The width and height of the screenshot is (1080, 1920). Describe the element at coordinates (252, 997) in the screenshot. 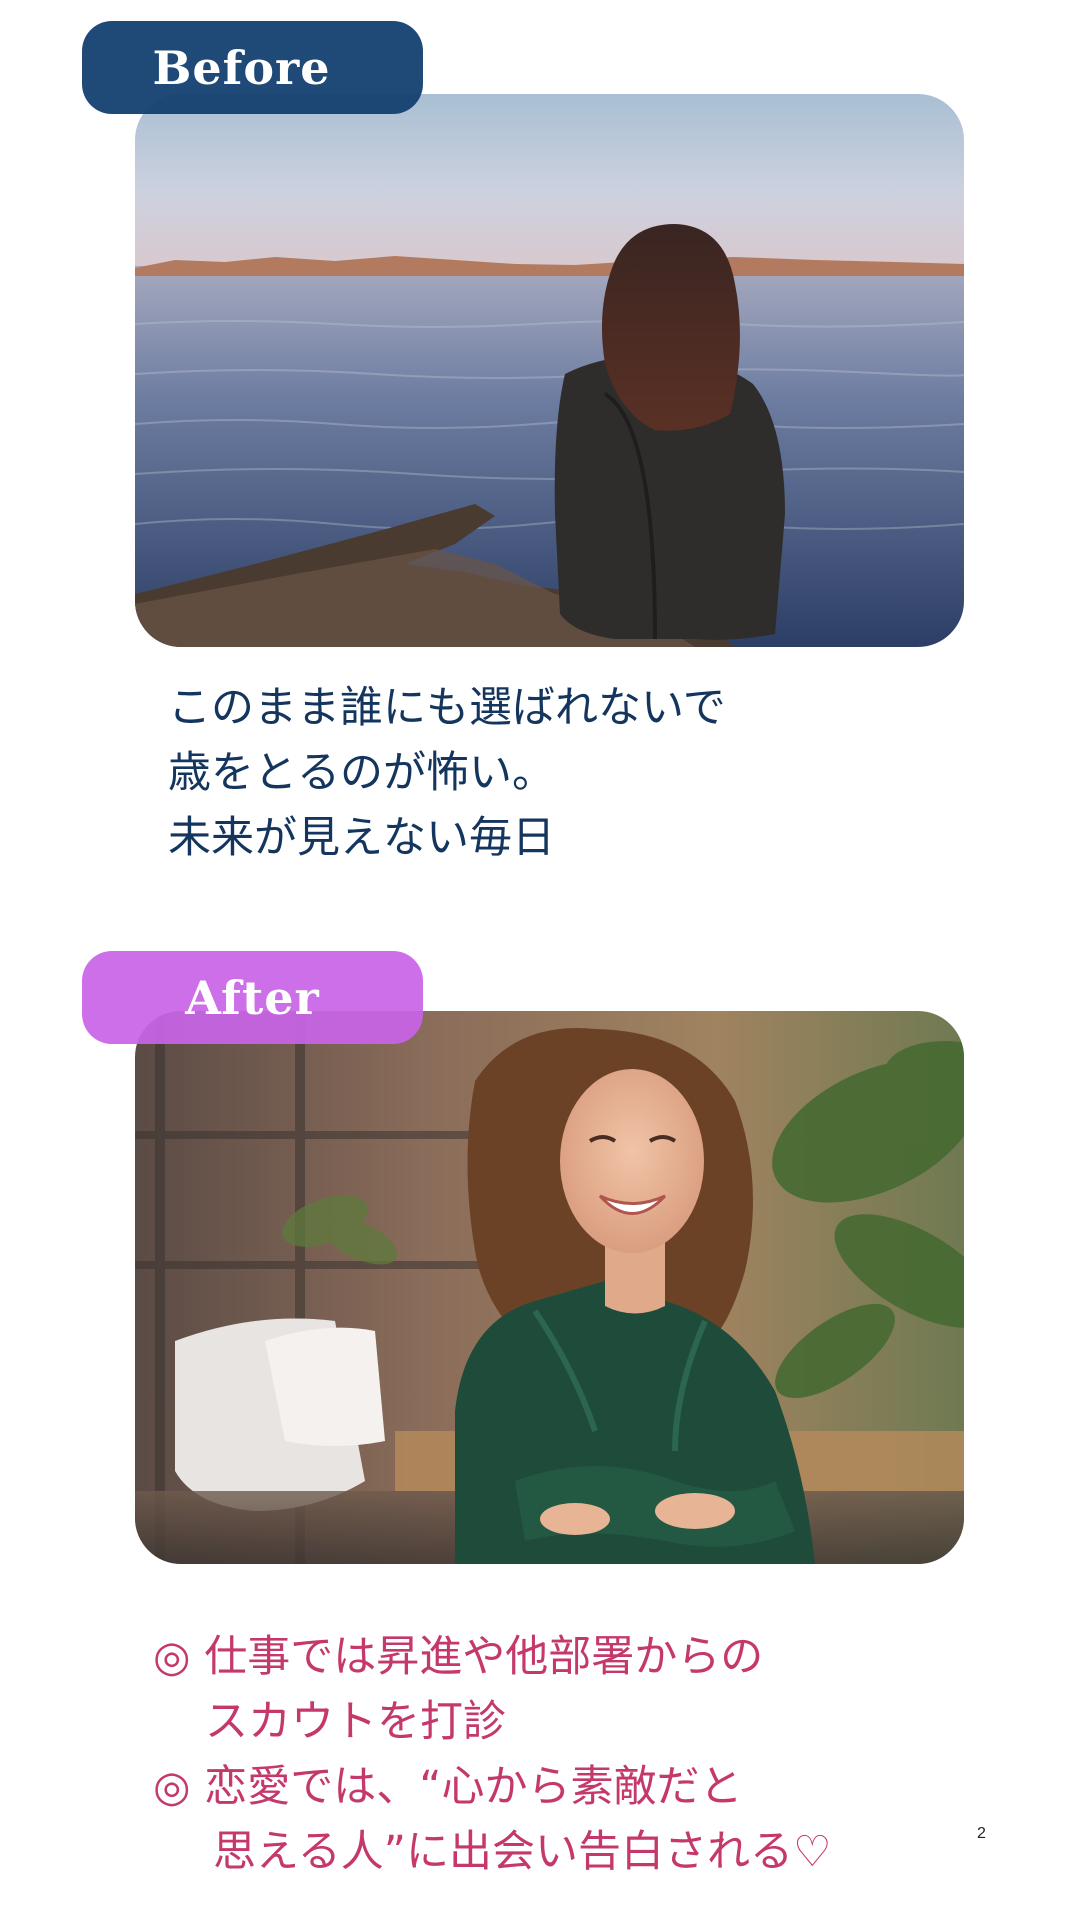

I see `after-tag: After` at that location.